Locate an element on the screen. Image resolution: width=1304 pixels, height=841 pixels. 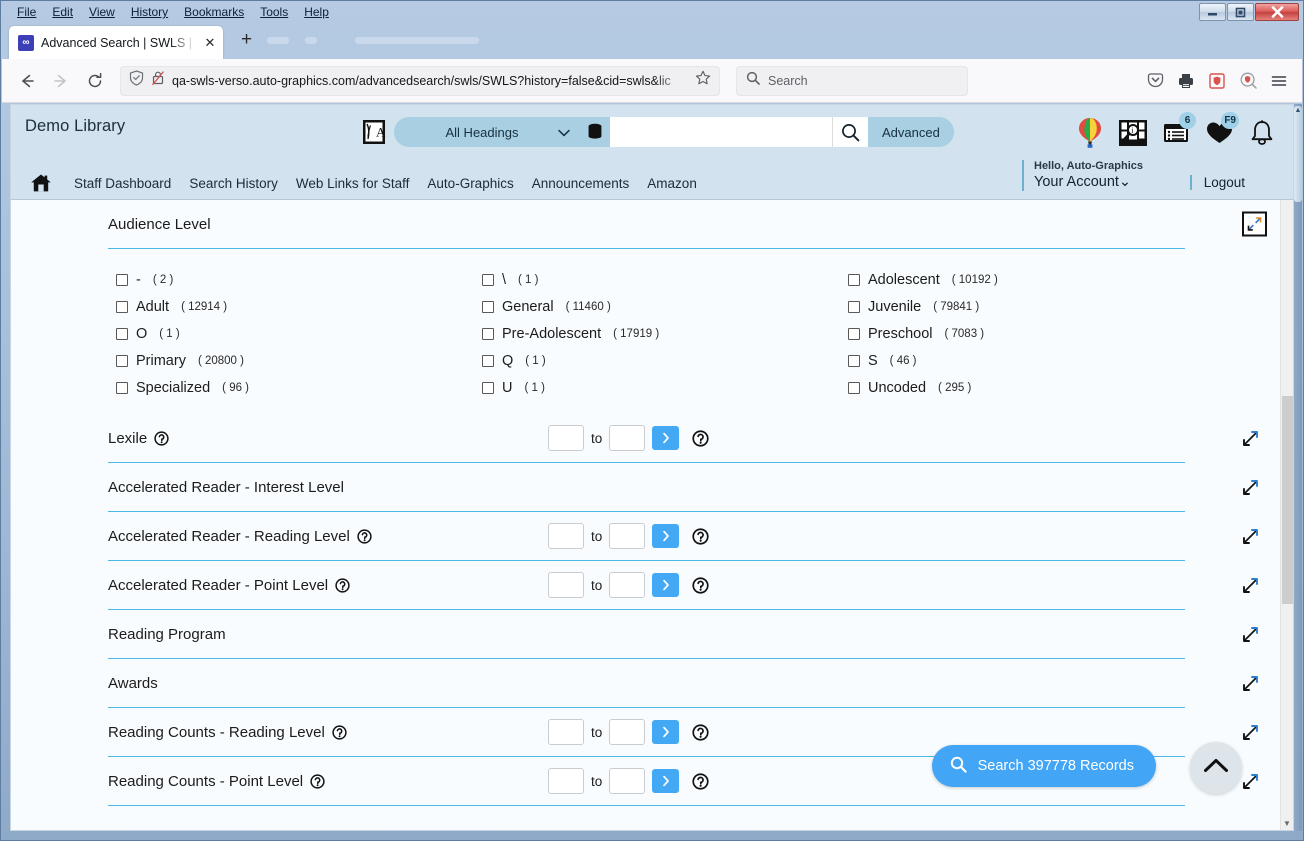
balloon-icon is located at coordinates (1090, 133).